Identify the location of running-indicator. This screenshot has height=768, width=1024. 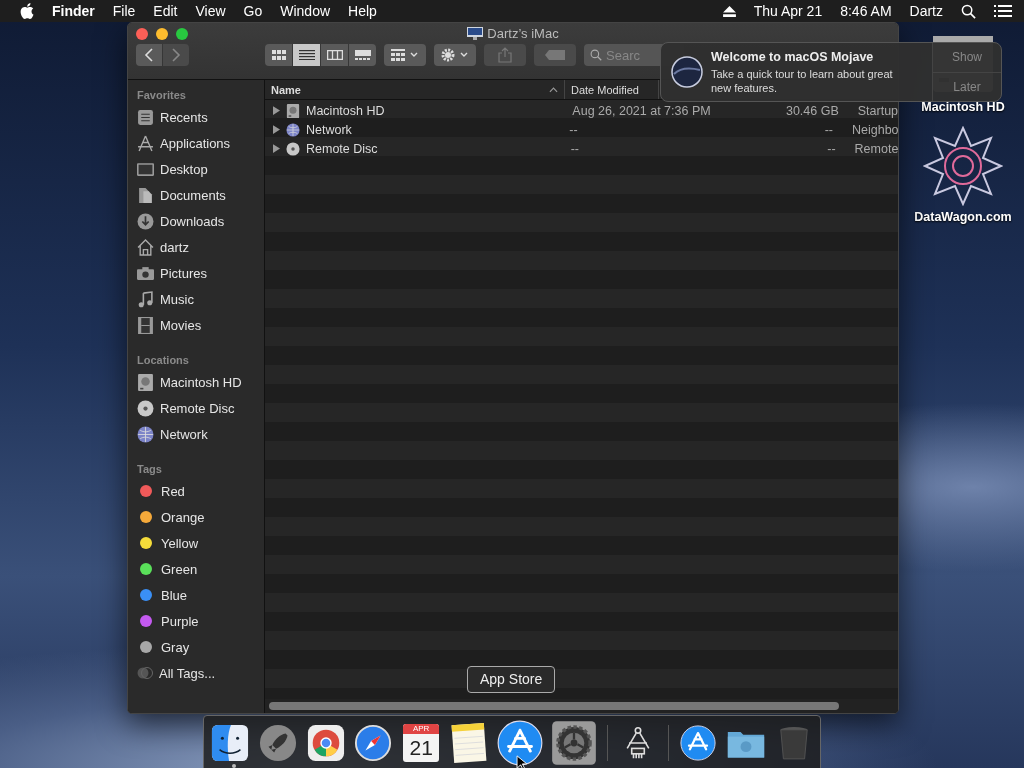
(234, 766).